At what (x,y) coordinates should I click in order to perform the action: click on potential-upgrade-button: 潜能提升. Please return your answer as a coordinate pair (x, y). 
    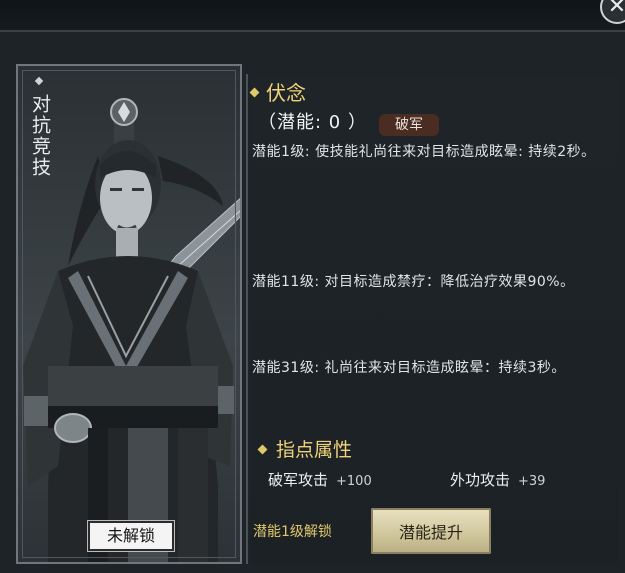
    Looking at the image, I should click on (431, 531).